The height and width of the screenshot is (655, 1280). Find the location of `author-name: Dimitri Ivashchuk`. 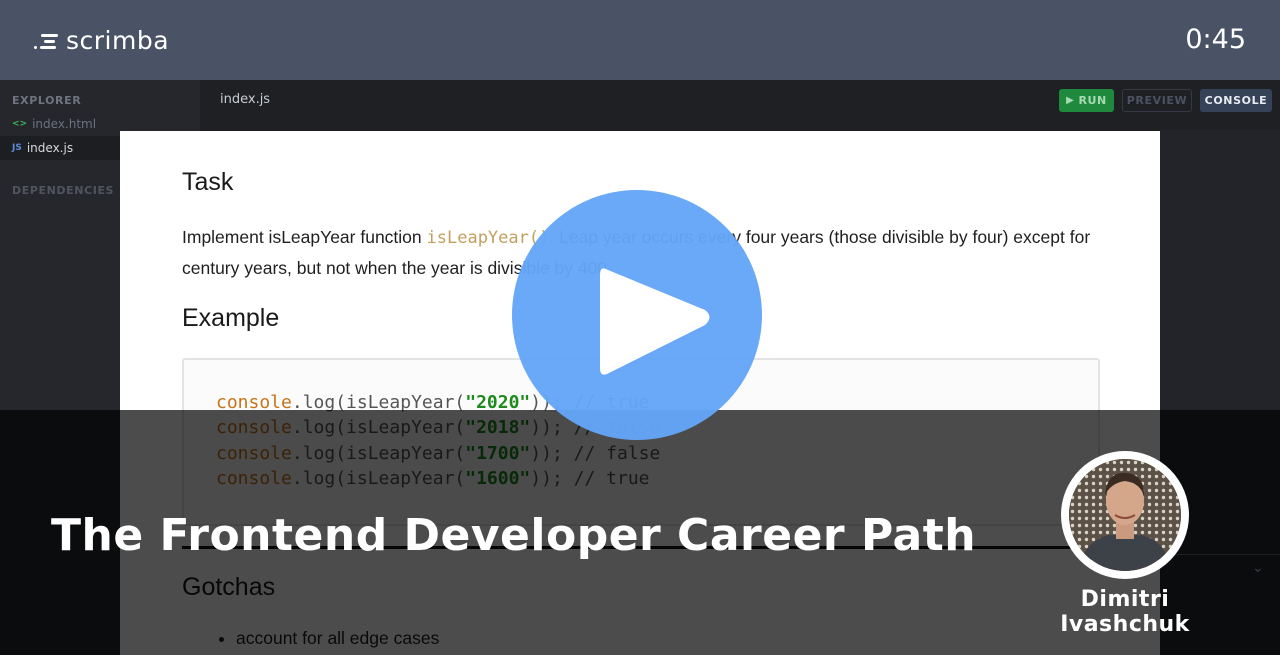

author-name: Dimitri Ivashchuk is located at coordinates (1125, 612).